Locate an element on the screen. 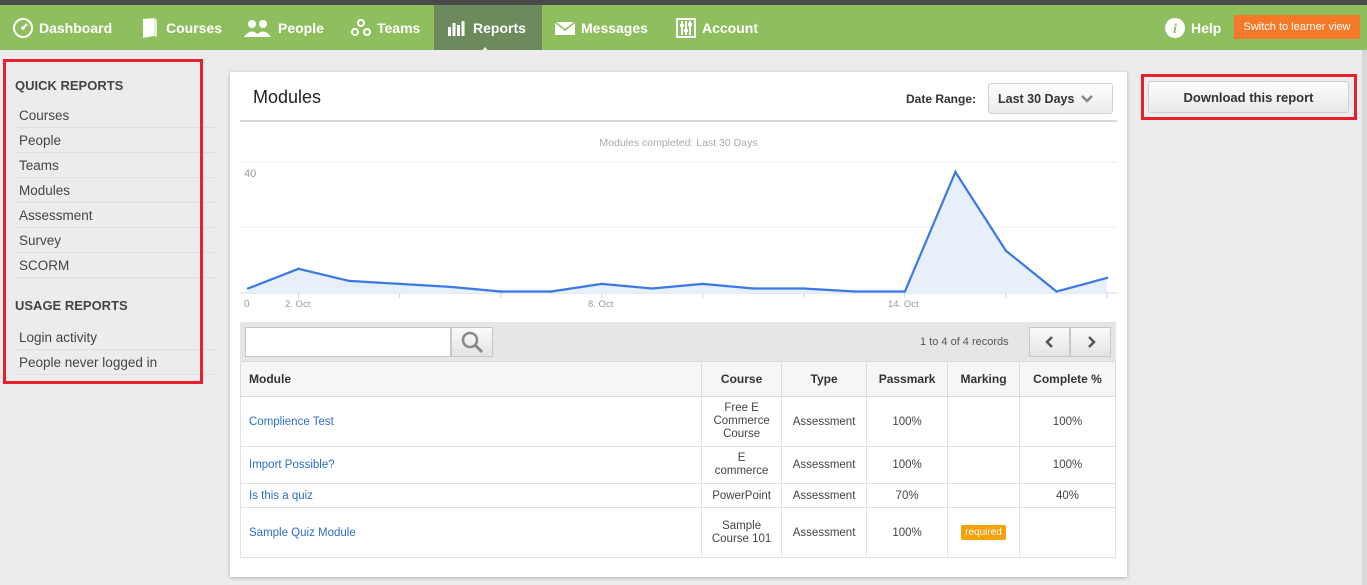 The image size is (1367, 585). sliders-icon is located at coordinates (686, 28).